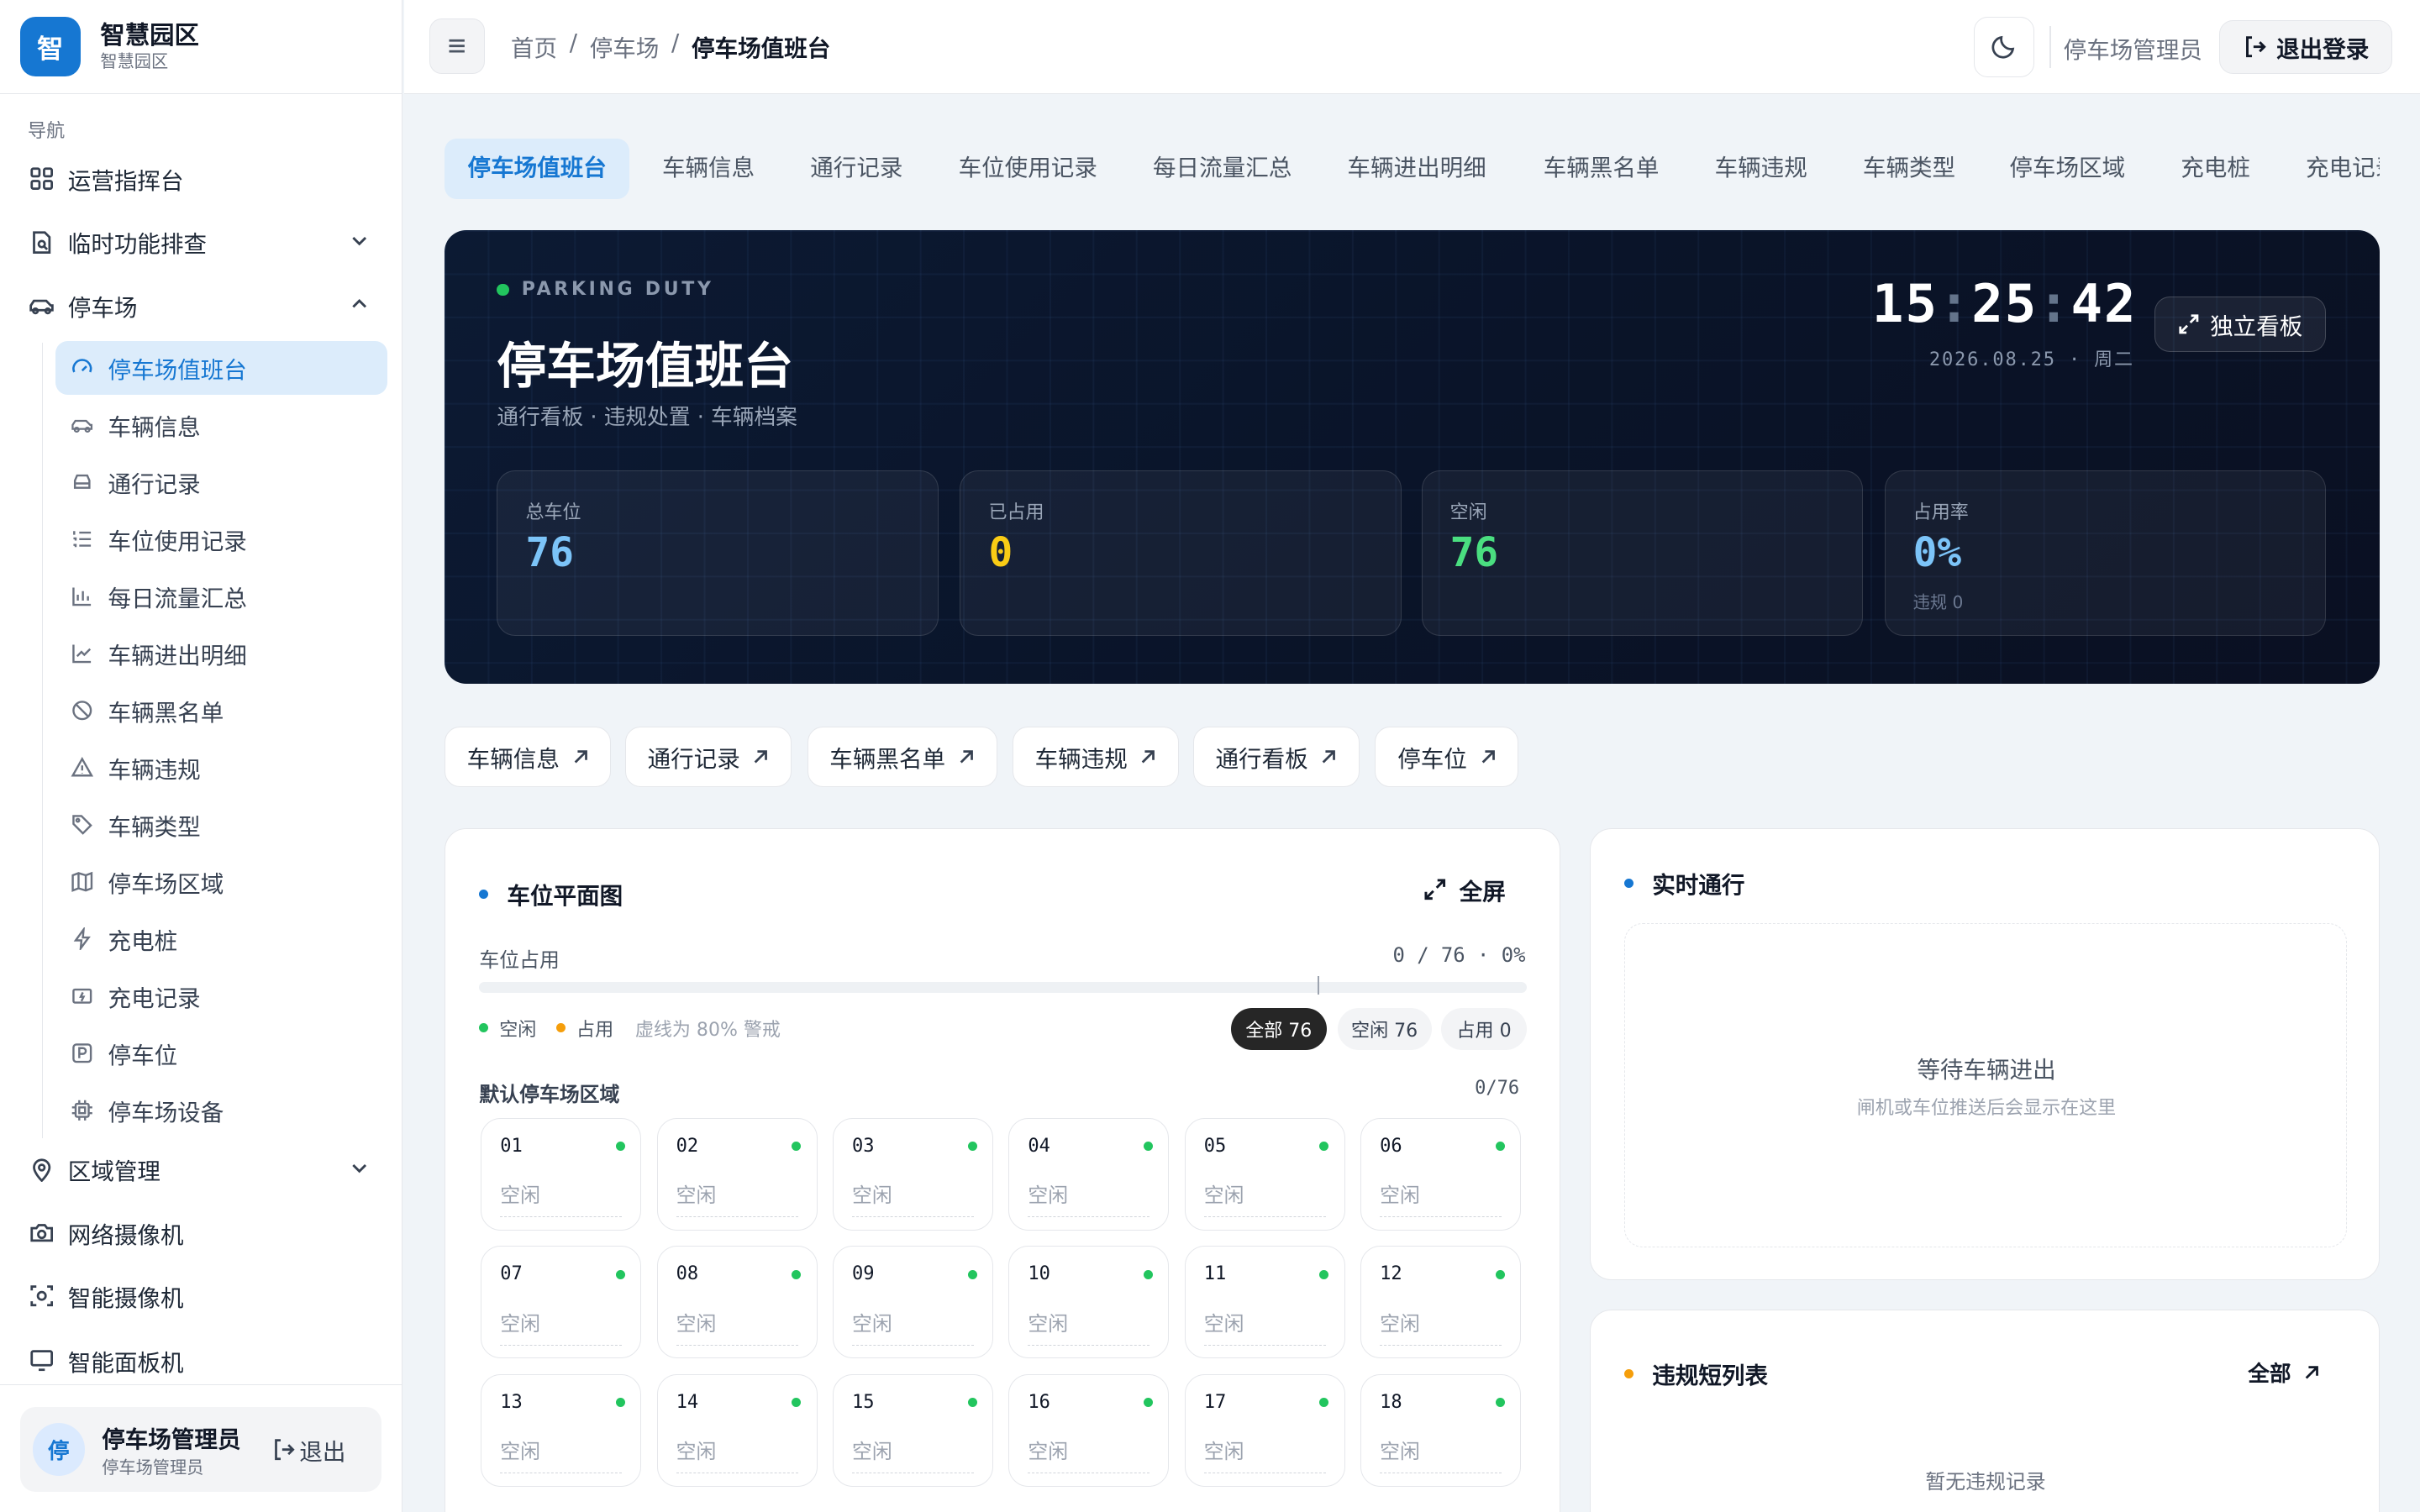 The width and height of the screenshot is (2420, 1512). I want to click on quick-link-label: 车辆违规, so click(1081, 759).